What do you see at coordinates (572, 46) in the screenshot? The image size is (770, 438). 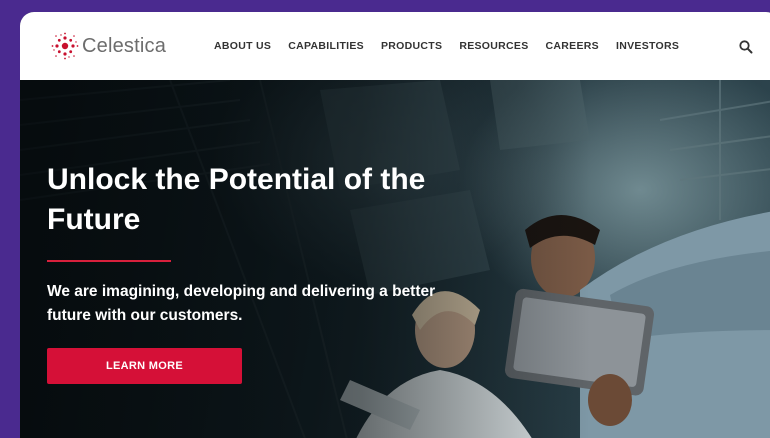 I see `nav-item-careers: CAREERS` at bounding box center [572, 46].